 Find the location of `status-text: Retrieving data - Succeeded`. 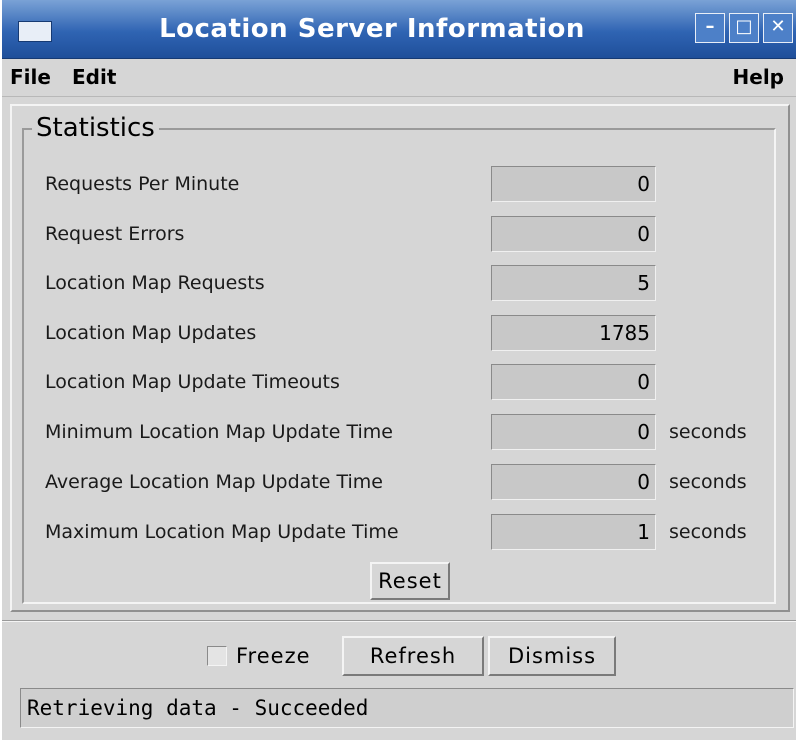

status-text: Retrieving data - Succeeded is located at coordinates (198, 708).